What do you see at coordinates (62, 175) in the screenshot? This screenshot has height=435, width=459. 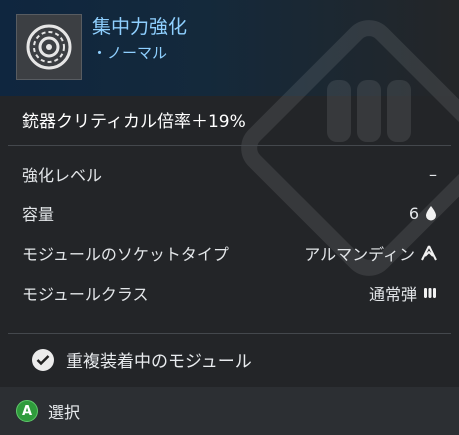 I see `stat-label: 強化レベル` at bounding box center [62, 175].